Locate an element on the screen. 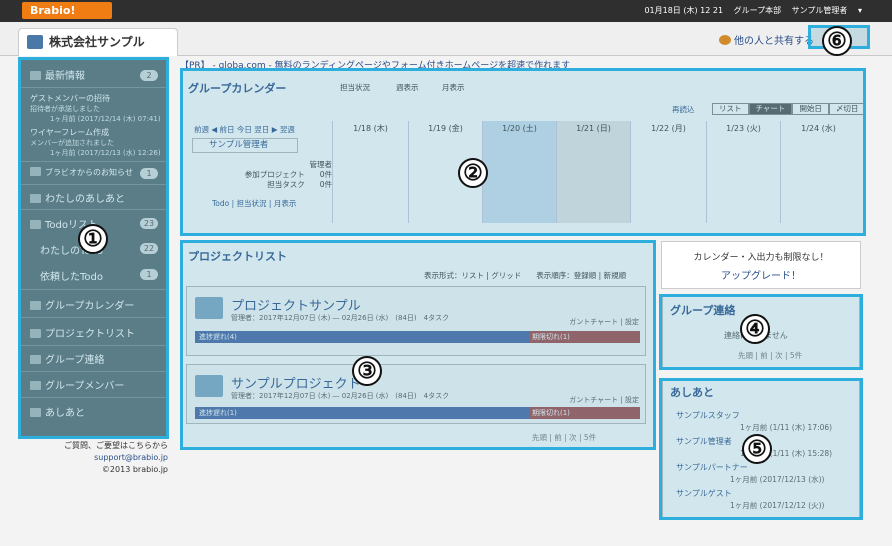 The height and width of the screenshot is (546, 892). badge-3: ③ is located at coordinates (367, 371).